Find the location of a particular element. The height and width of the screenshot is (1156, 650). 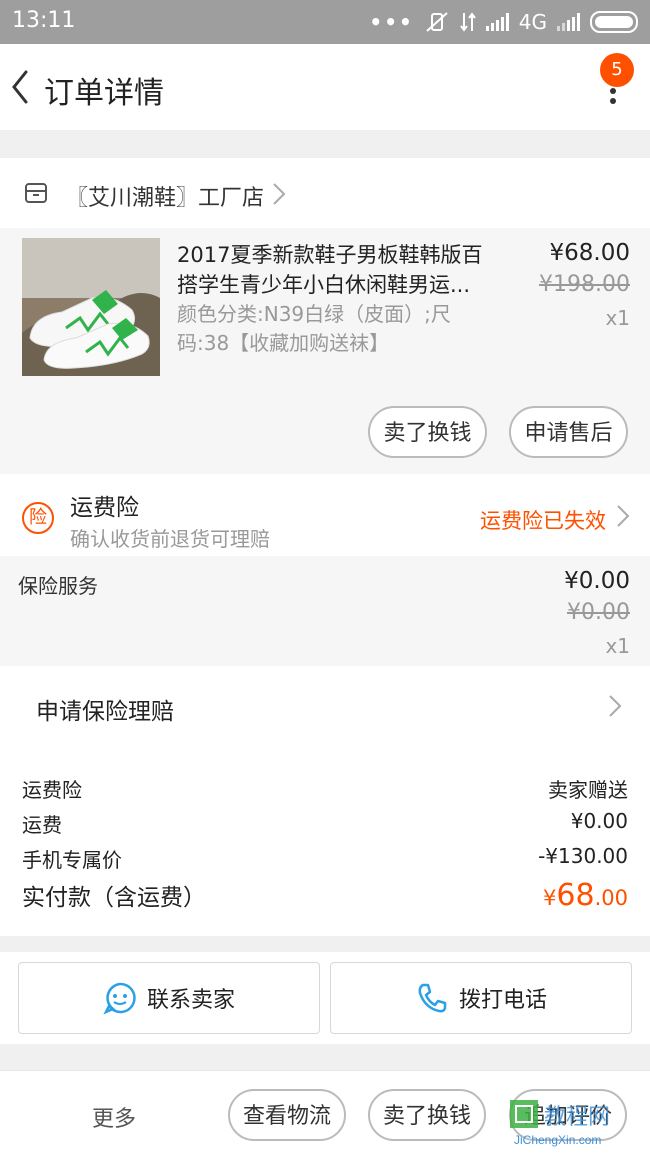

total-amount: ¥68.00 is located at coordinates (585, 895).